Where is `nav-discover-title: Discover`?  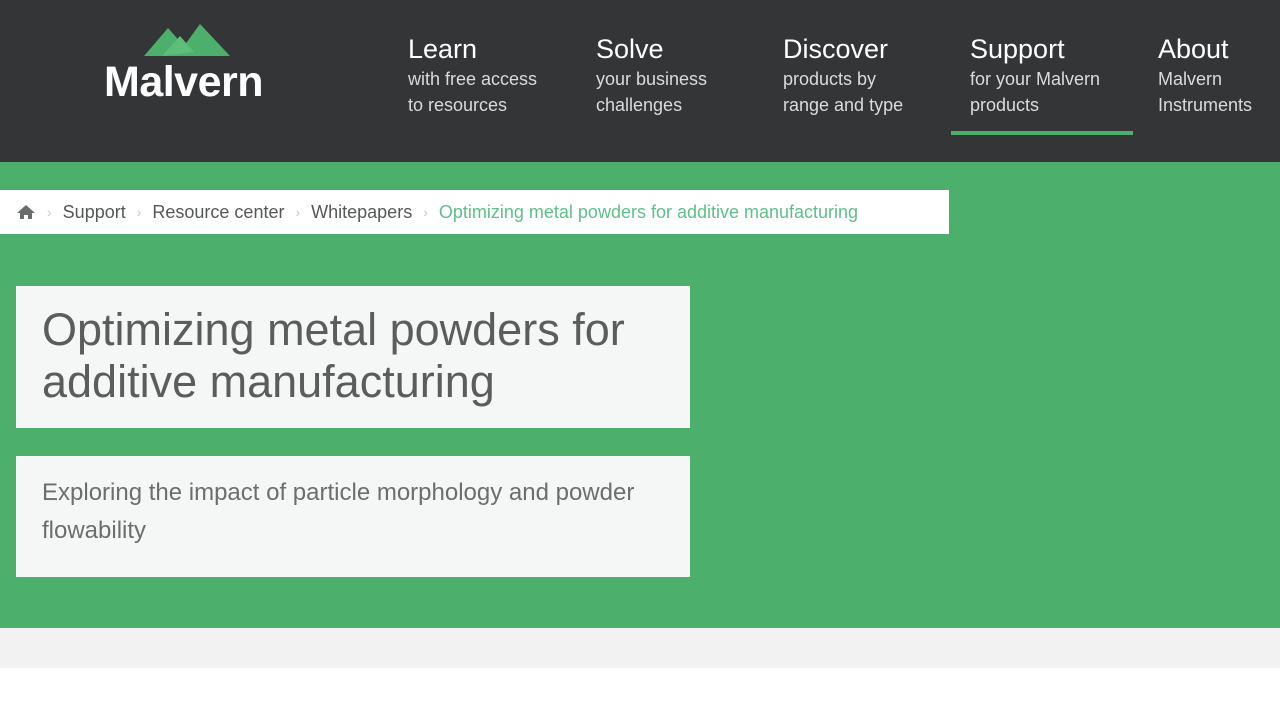
nav-discover-title: Discover is located at coordinates (836, 49).